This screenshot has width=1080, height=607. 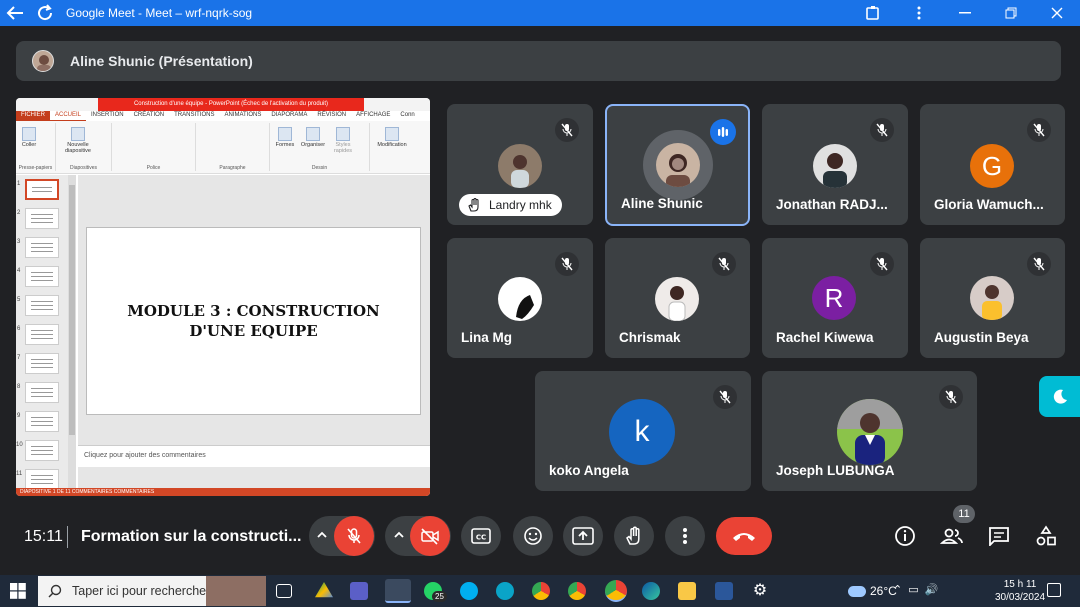 What do you see at coordinates (651, 591) in the screenshot?
I see `edge-icon` at bounding box center [651, 591].